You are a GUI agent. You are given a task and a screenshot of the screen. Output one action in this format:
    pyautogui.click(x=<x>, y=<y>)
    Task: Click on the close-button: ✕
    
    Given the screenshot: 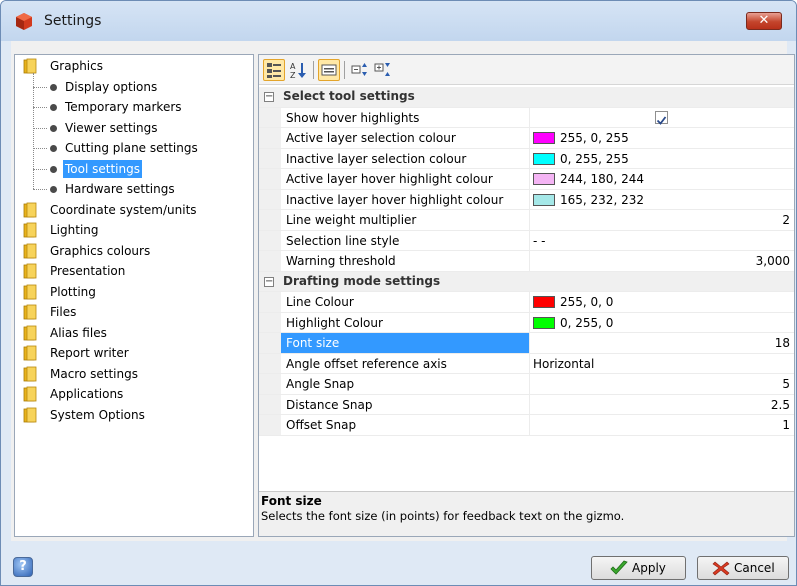 What is the action you would take?
    pyautogui.click(x=764, y=21)
    